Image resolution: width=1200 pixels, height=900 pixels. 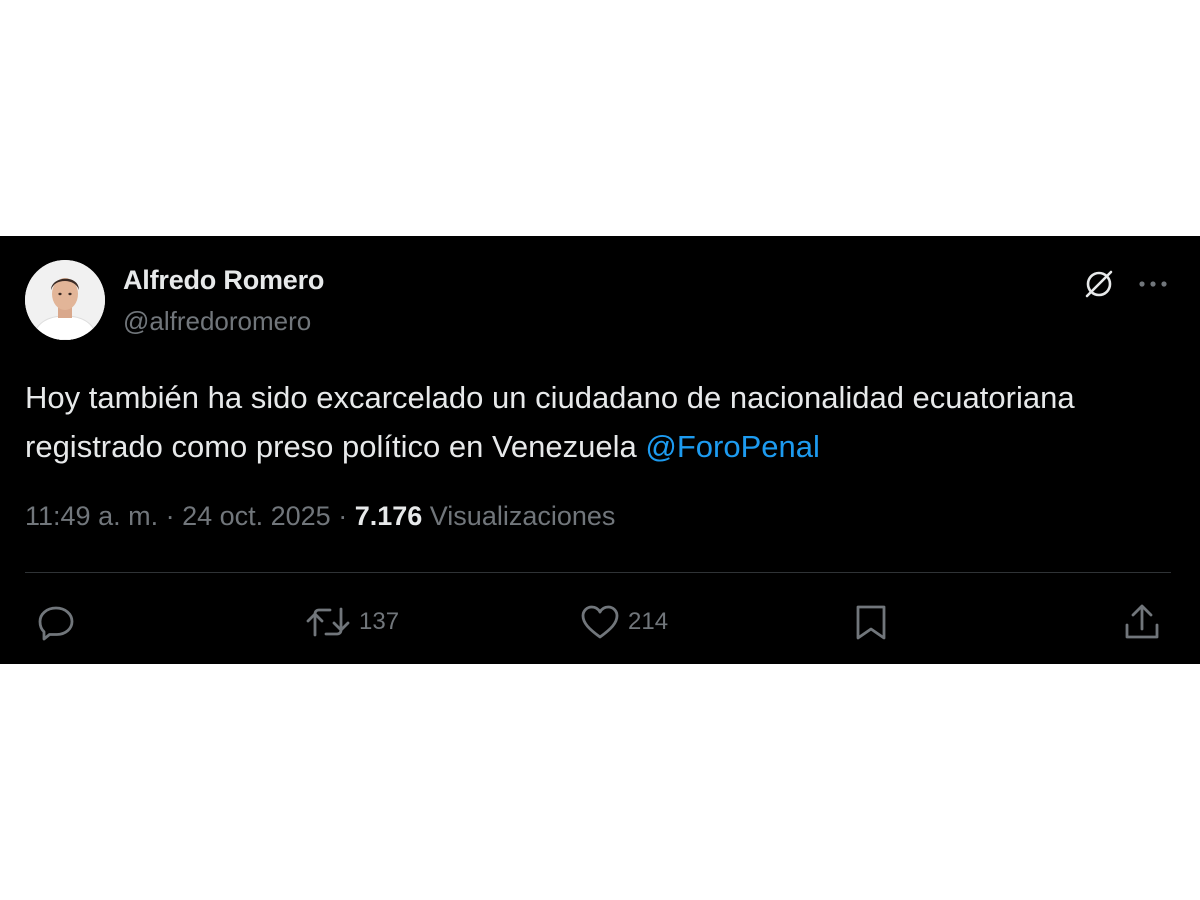 What do you see at coordinates (388, 516) in the screenshot?
I see `views-count: 7.176` at bounding box center [388, 516].